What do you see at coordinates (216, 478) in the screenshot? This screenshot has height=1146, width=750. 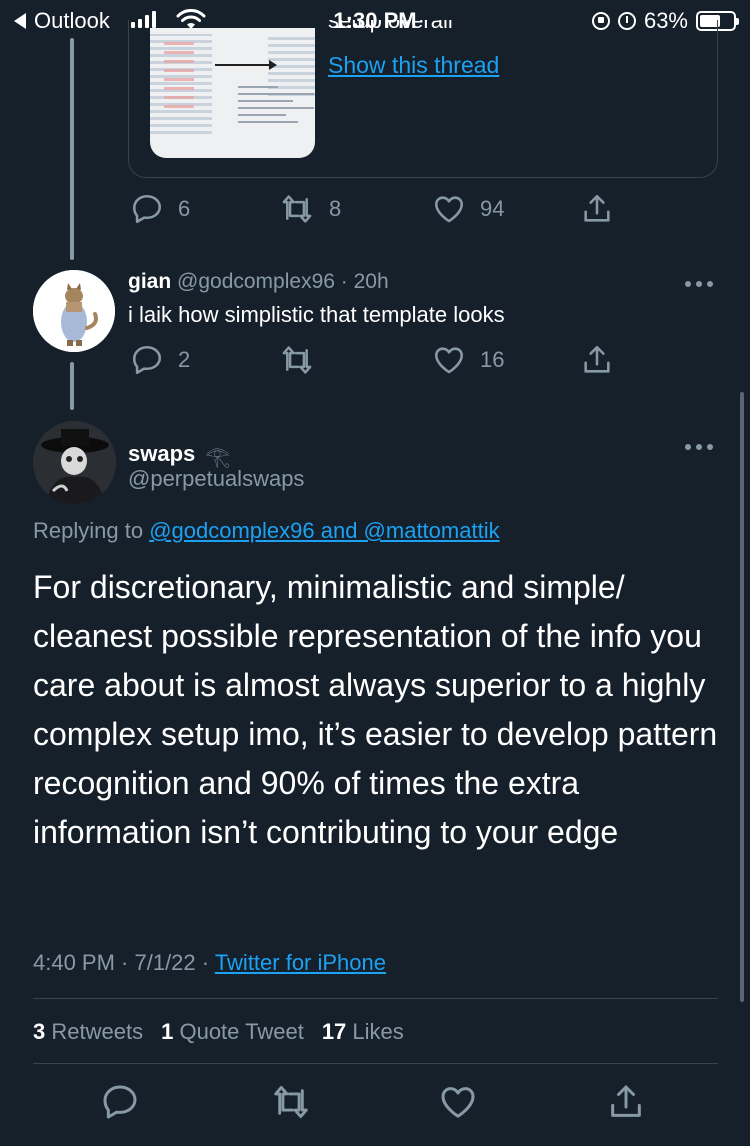 I see `author-handle: @perpetualswaps` at bounding box center [216, 478].